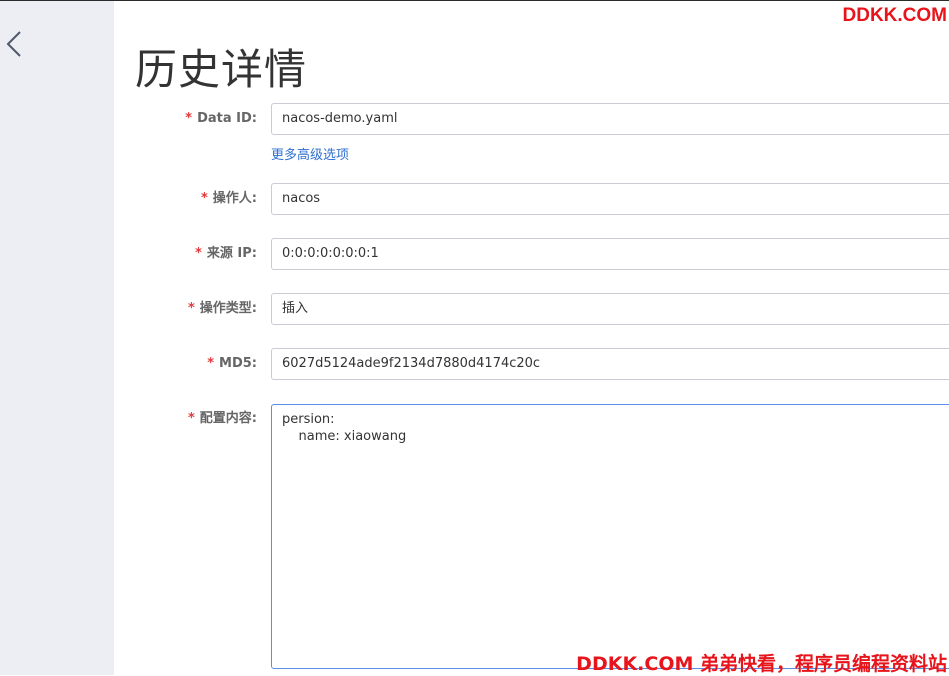 The width and height of the screenshot is (949, 676). What do you see at coordinates (610, 309) in the screenshot?
I see `operation-type-input: 插入` at bounding box center [610, 309].